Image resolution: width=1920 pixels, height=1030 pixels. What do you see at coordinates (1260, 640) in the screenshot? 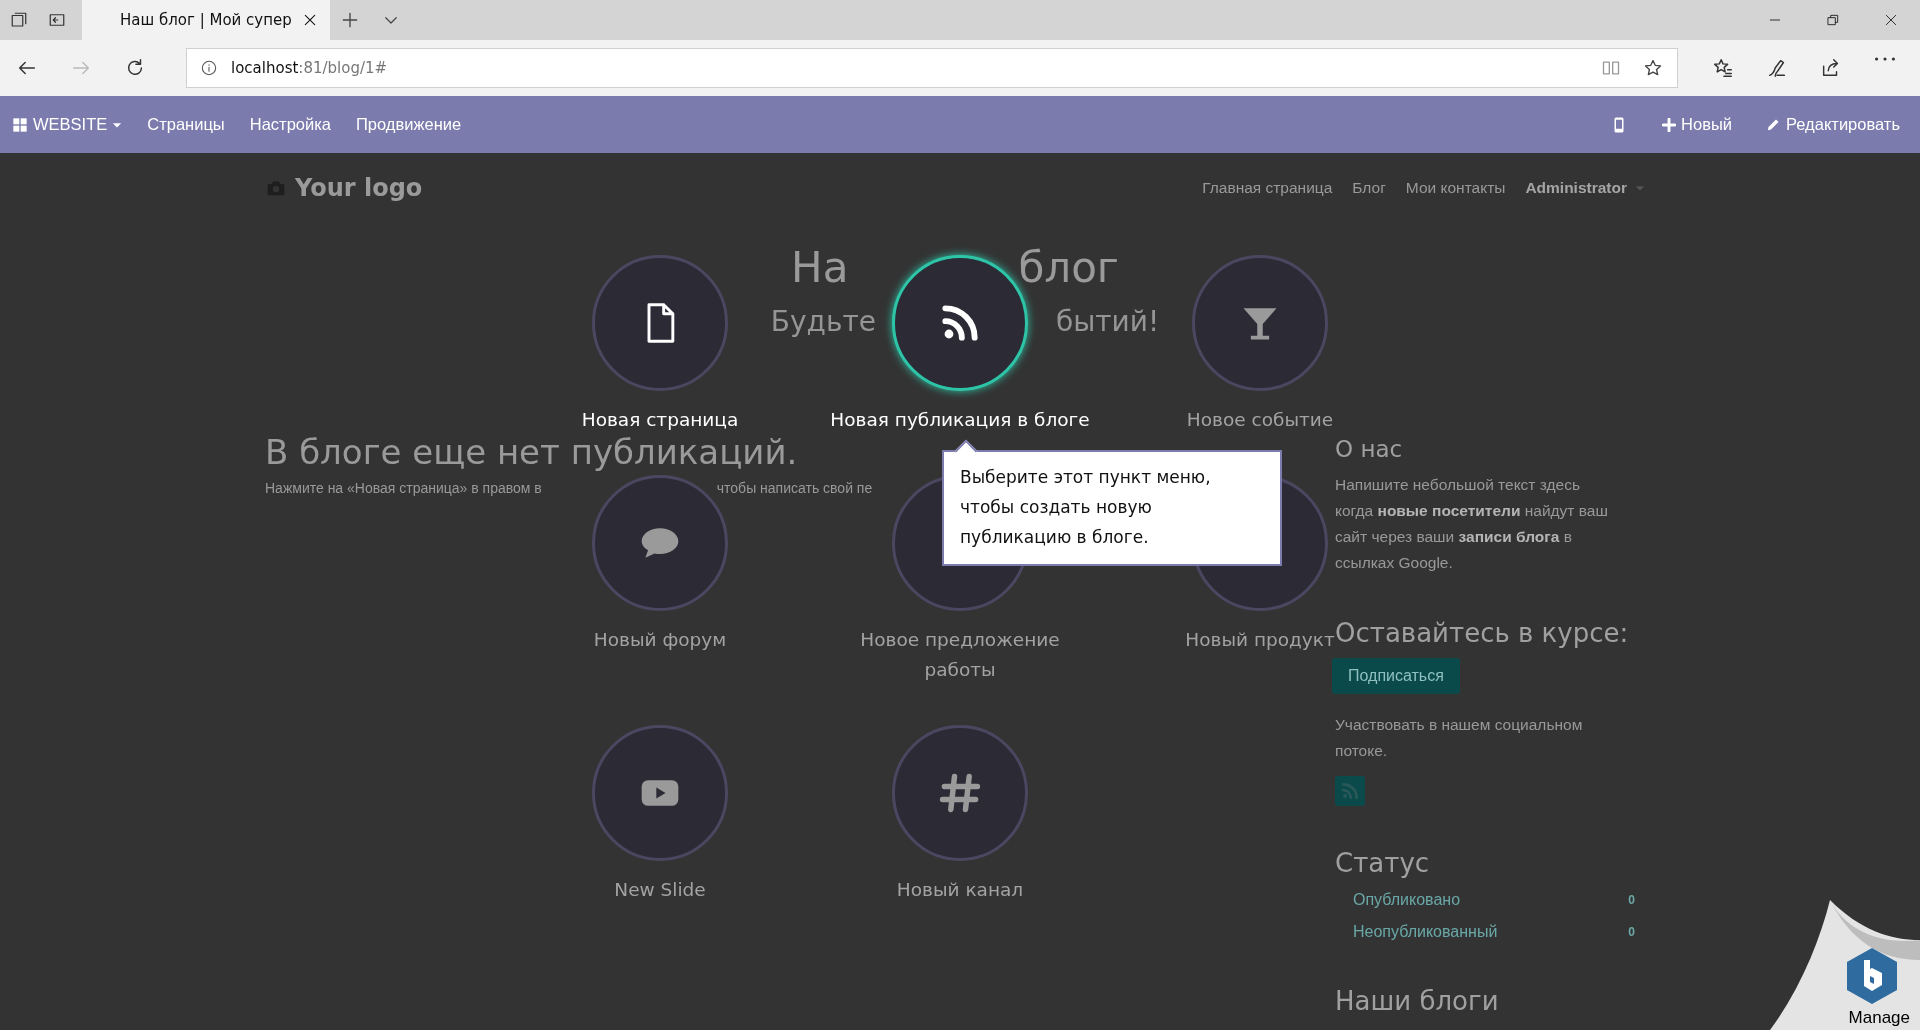
I see `option-label: Новый продукт` at bounding box center [1260, 640].